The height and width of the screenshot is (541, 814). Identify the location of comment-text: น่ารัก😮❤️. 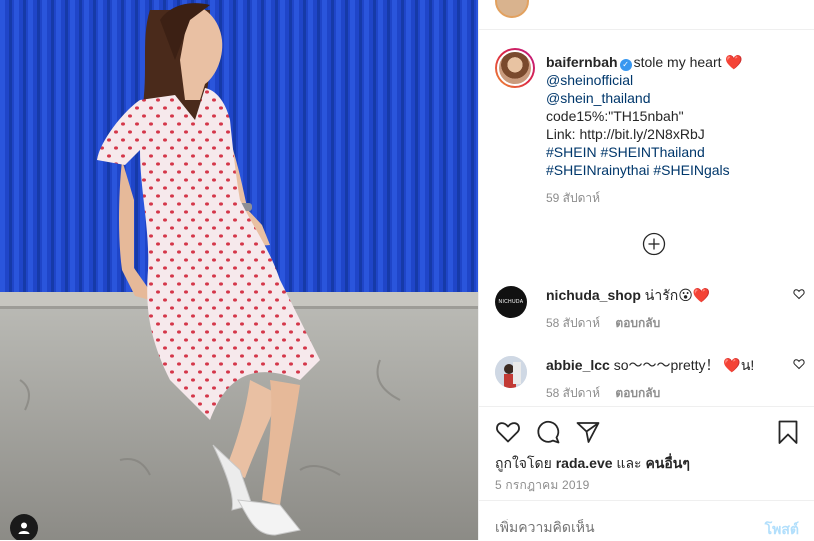
(677, 295).